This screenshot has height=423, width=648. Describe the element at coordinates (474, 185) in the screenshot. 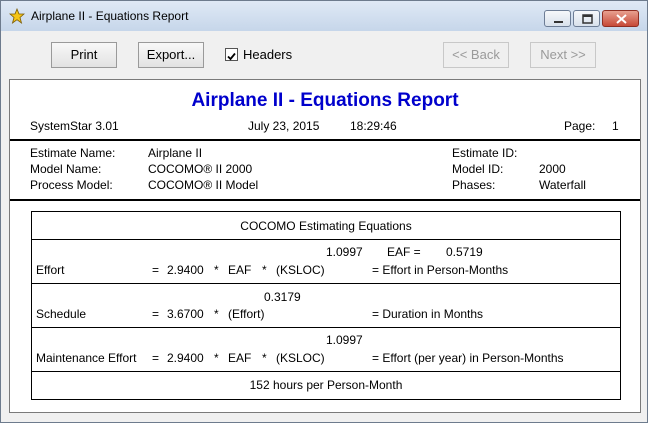

I see `phases-label: Phases:` at that location.